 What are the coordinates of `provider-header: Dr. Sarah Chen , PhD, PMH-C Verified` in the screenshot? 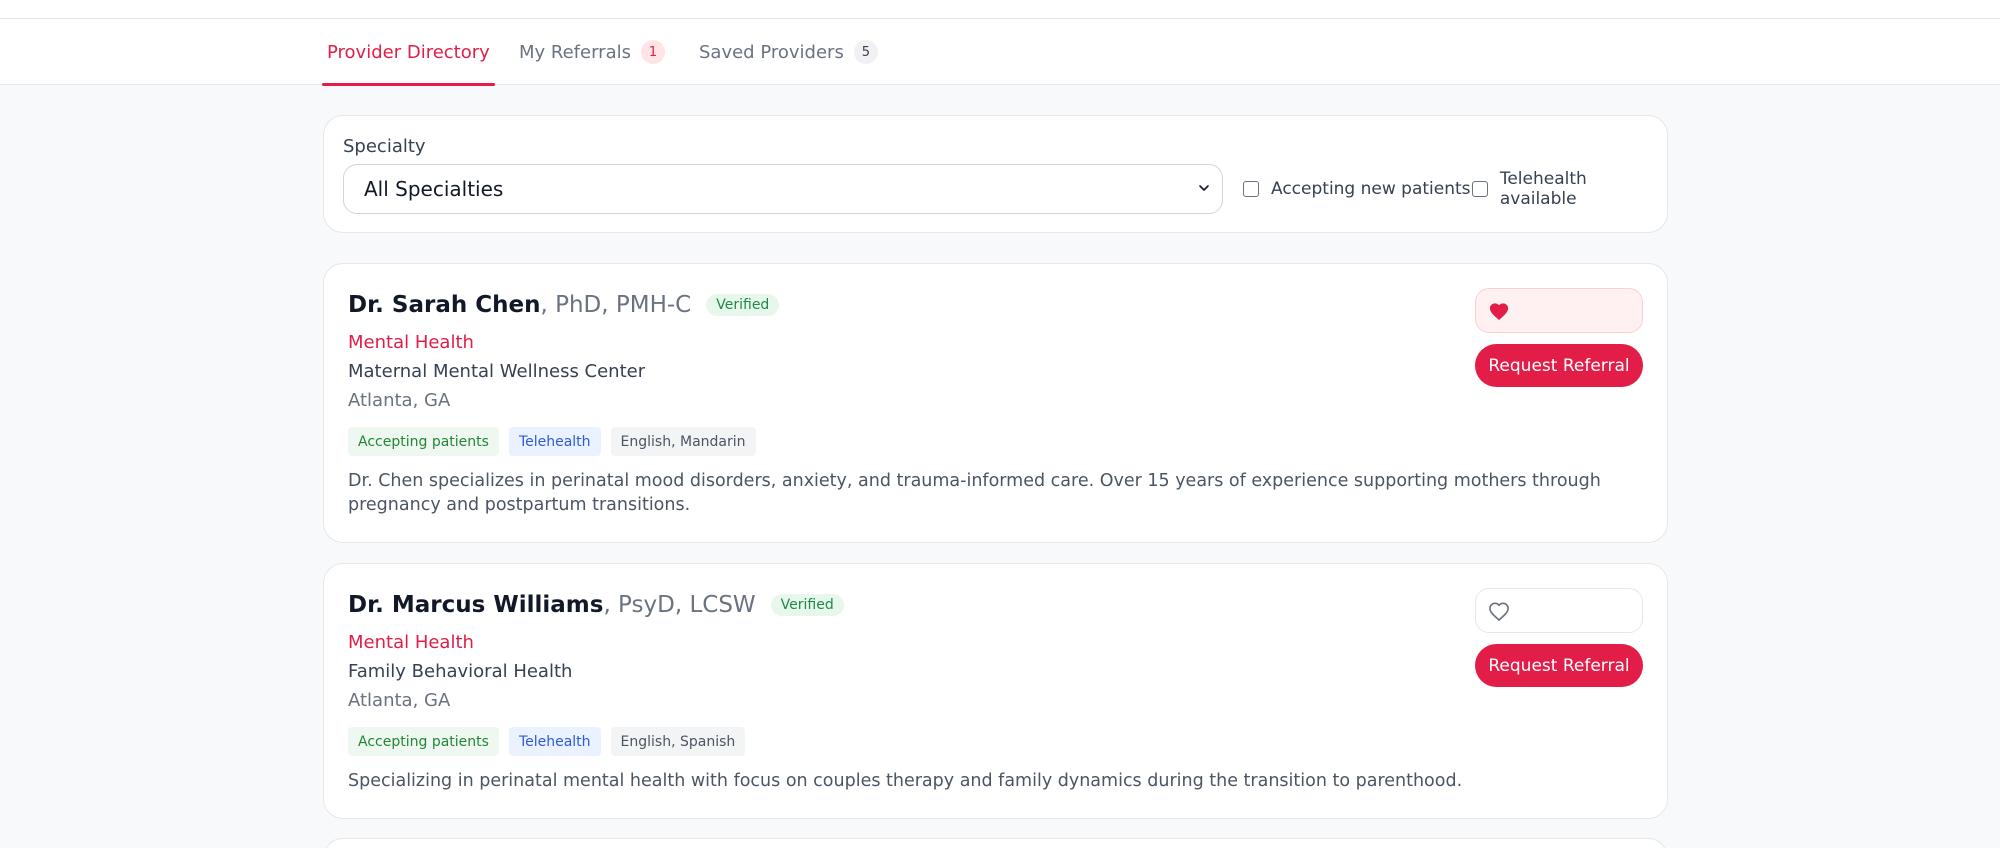 It's located at (564, 305).